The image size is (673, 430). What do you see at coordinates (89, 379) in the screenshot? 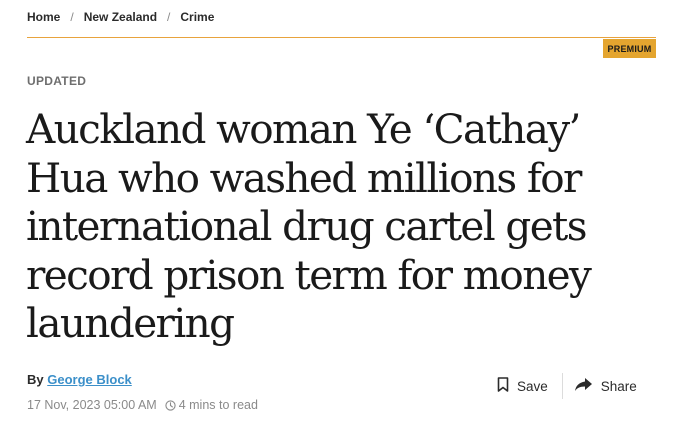
I see `author-link: George Block` at bounding box center [89, 379].